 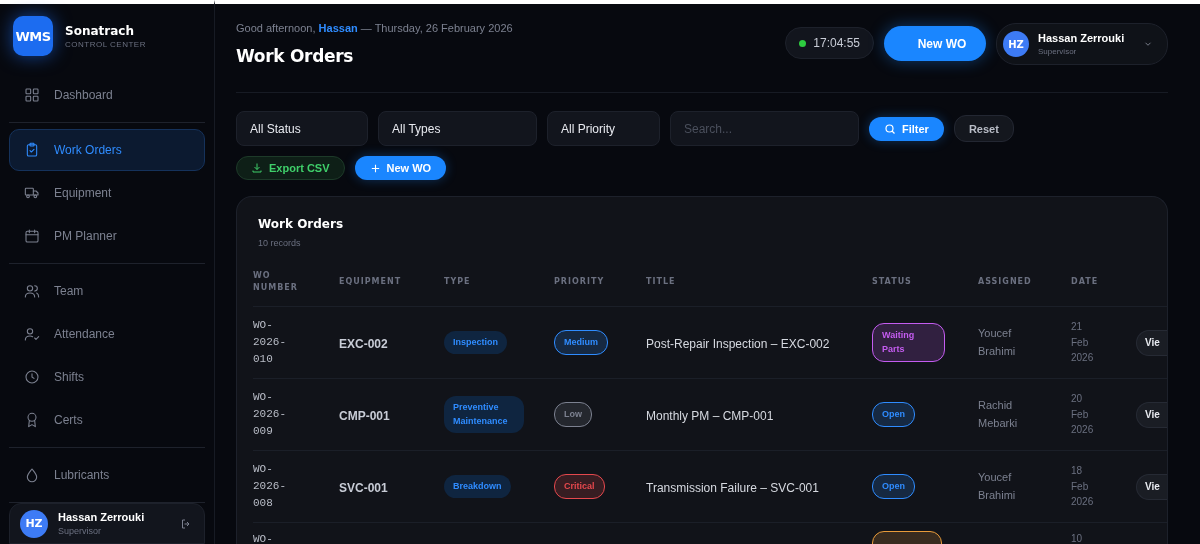 What do you see at coordinates (580, 282) in the screenshot?
I see `column-header: PRIORITY` at bounding box center [580, 282].